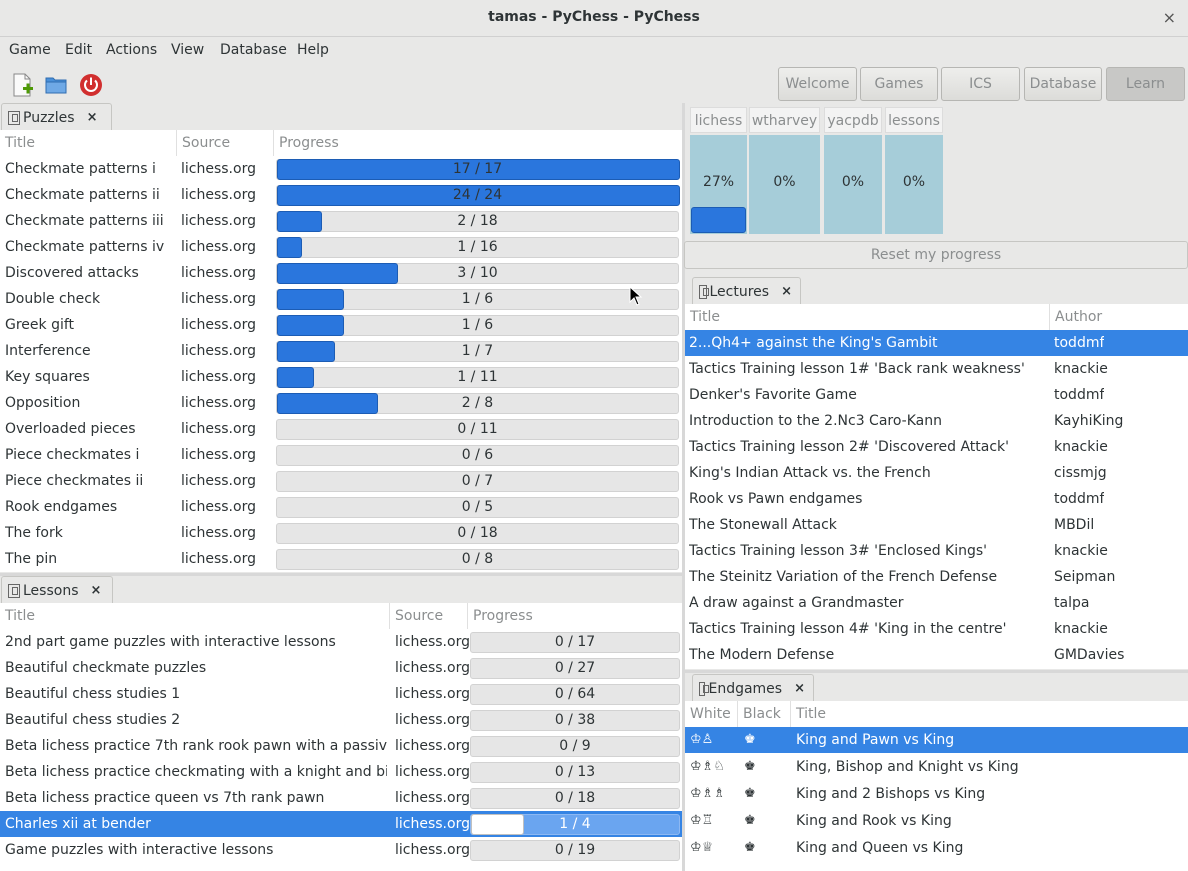 This screenshot has height=871, width=1188. What do you see at coordinates (936, 821) in the screenshot?
I see `table-row: ♔♖ ♚ King and Rook vs King` at bounding box center [936, 821].